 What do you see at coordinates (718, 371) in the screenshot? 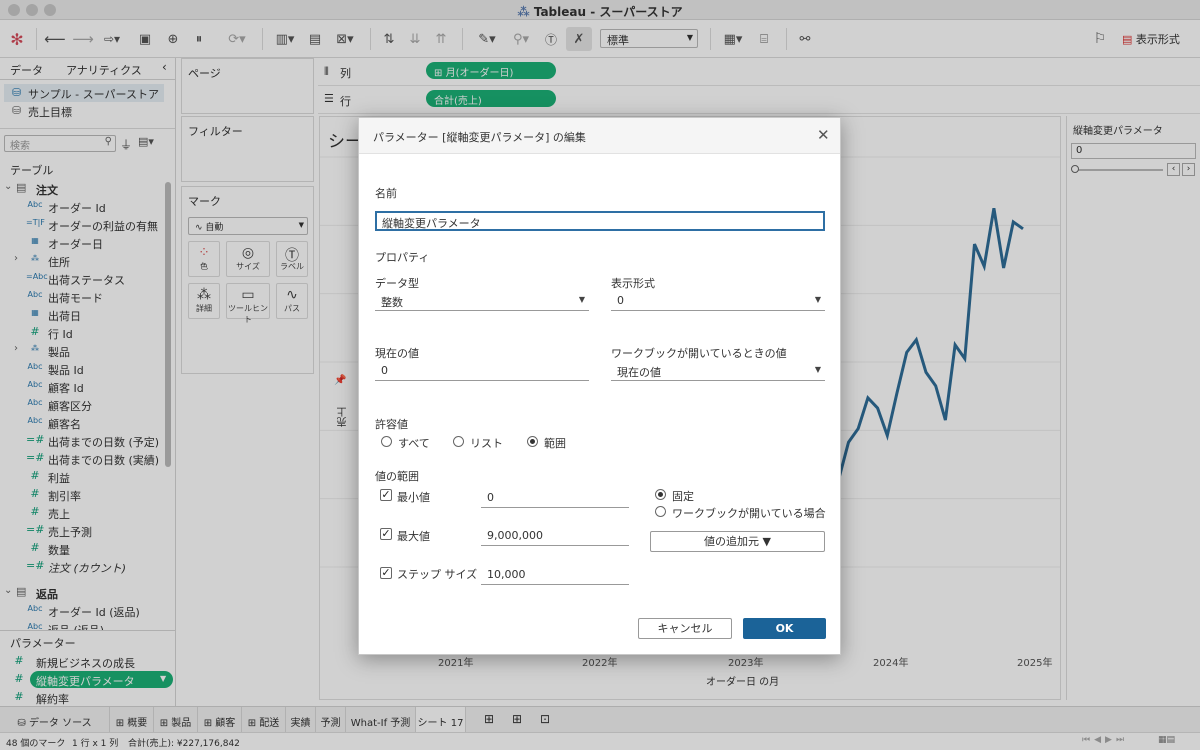
I see `workbook-open-select: 現在の値 ▼` at bounding box center [718, 371].